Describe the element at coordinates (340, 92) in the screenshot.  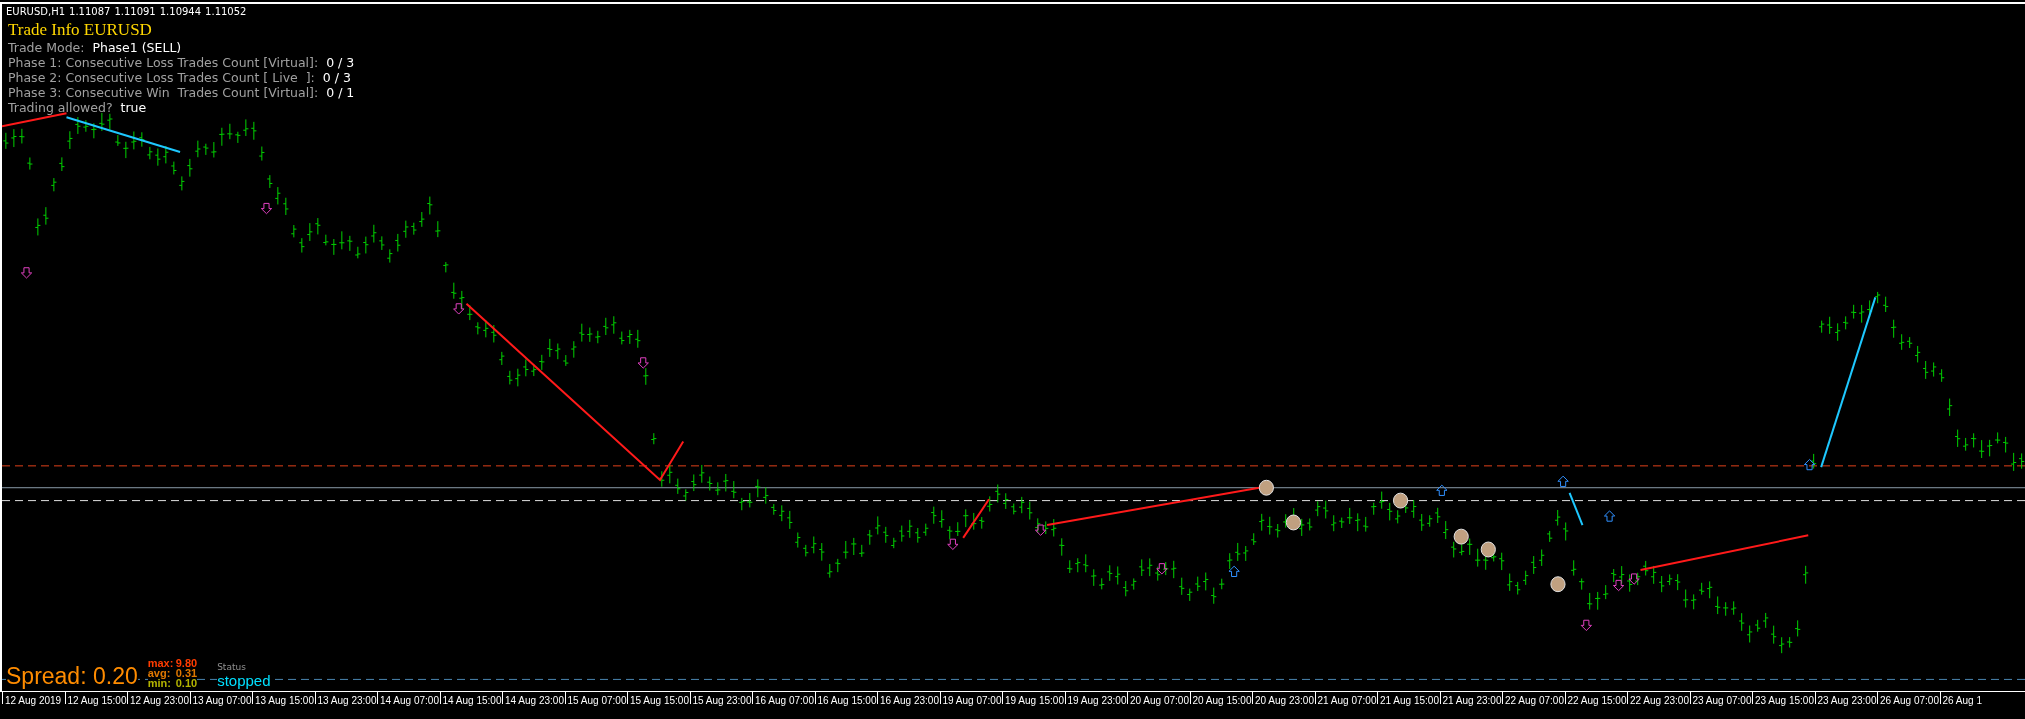
I see `info-value: 0 / 1` at that location.